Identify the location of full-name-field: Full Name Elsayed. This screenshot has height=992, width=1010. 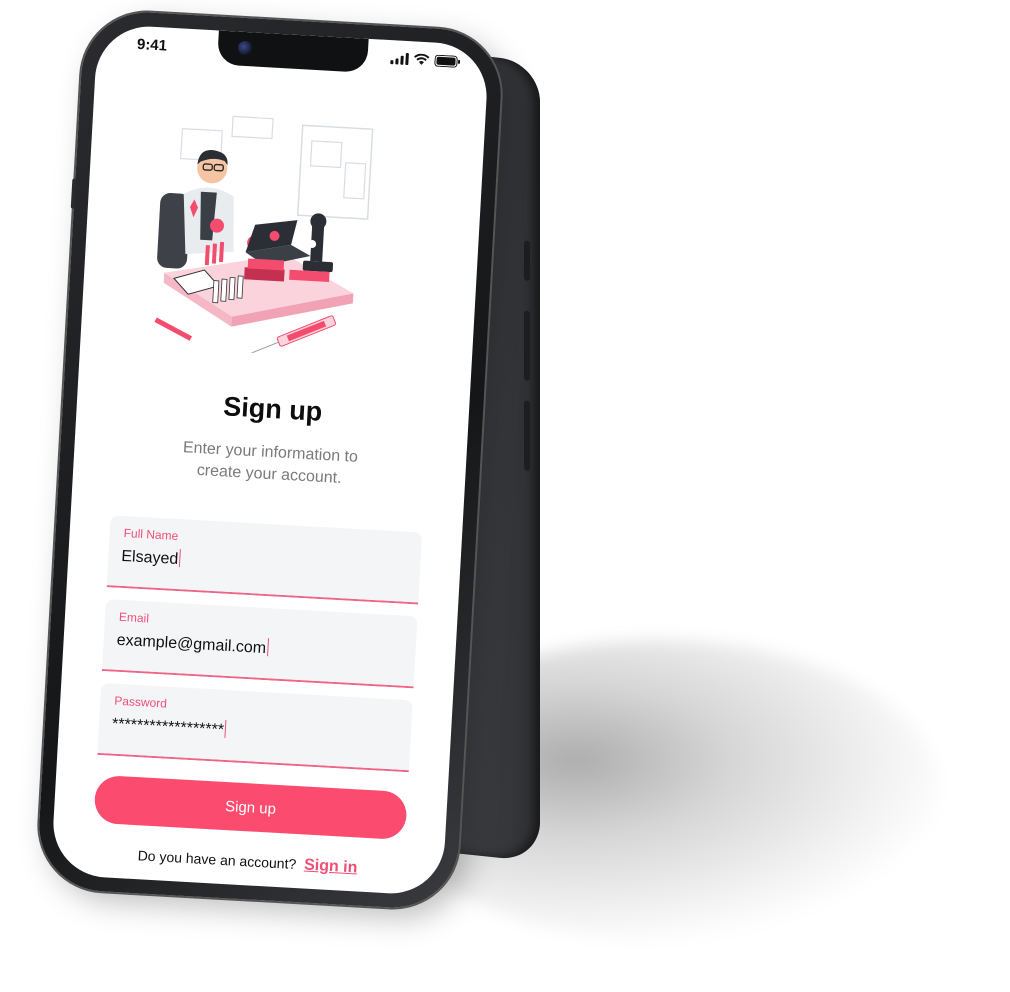
(264, 560).